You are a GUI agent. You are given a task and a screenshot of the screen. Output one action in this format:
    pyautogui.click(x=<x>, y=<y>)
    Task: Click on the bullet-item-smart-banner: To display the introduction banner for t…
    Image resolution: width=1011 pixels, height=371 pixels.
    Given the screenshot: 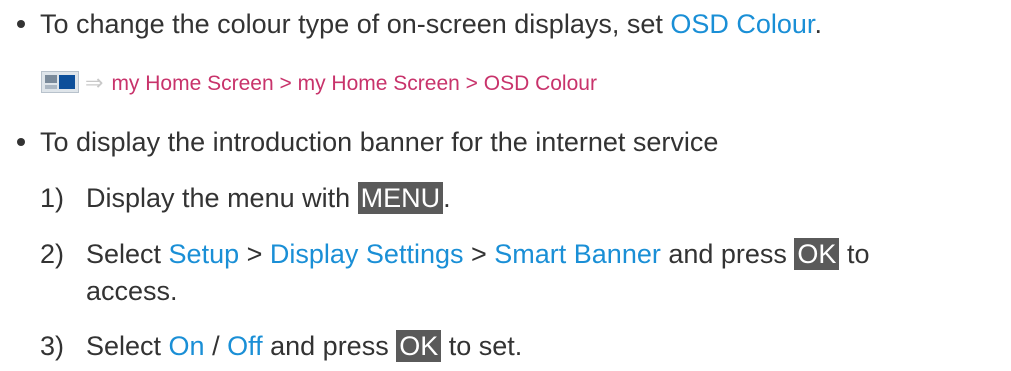 What is the action you would take?
    pyautogui.click(x=359, y=142)
    